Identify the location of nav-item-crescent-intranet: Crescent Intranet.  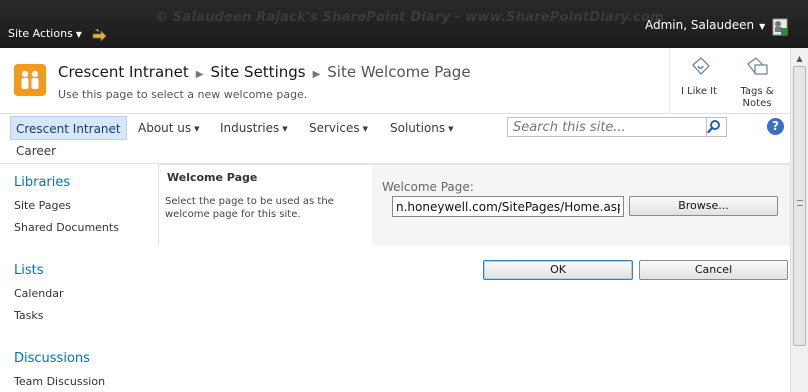
(68, 128).